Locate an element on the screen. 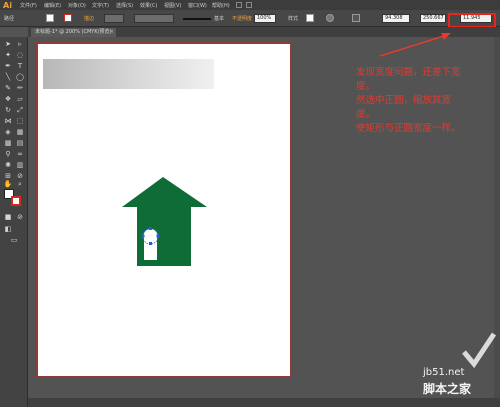 This screenshot has width=500, height=407. watermark-check-icon is located at coordinates (479, 350).